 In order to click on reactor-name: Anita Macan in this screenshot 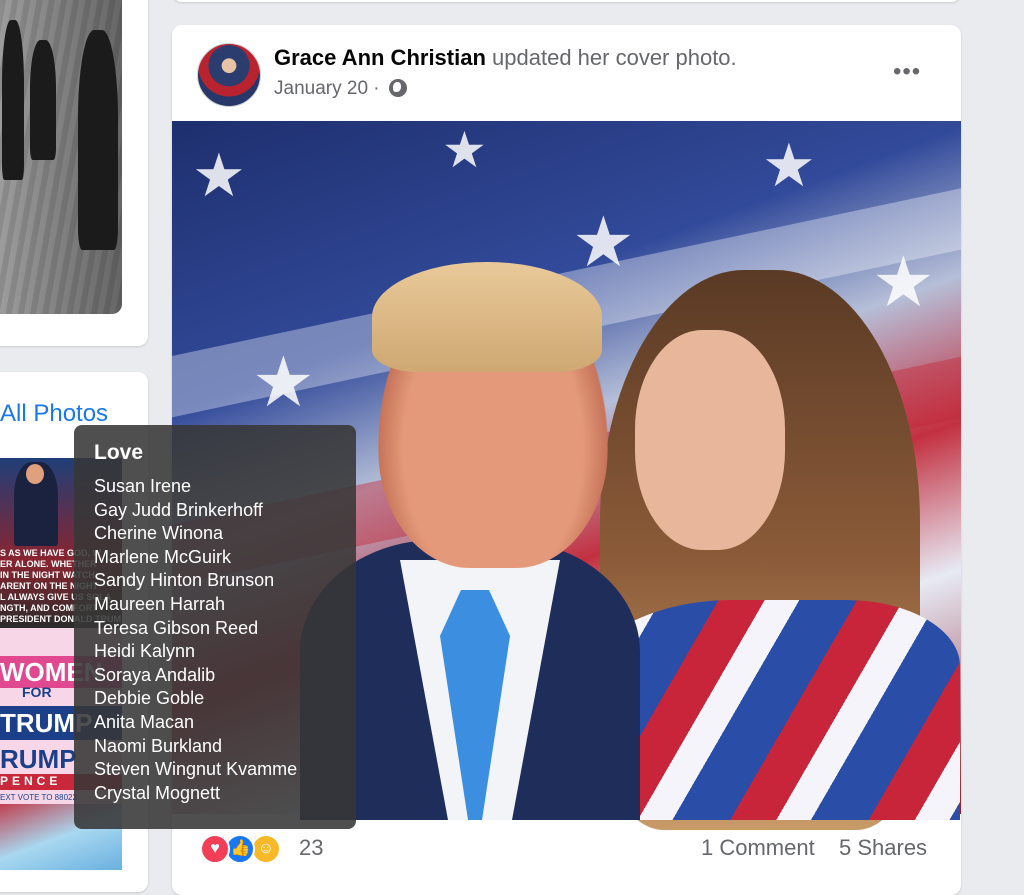, I will do `click(144, 721)`.